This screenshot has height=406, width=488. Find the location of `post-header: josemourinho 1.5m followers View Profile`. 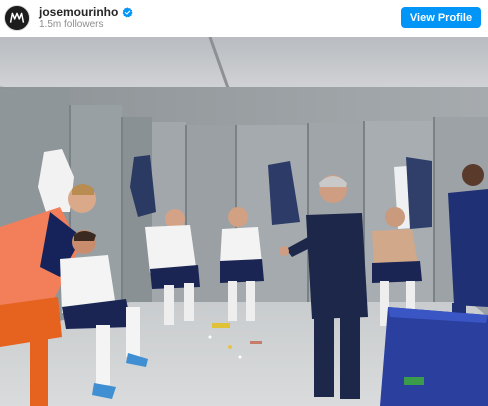

post-header: josemourinho 1.5m followers View Profile is located at coordinates (244, 18).